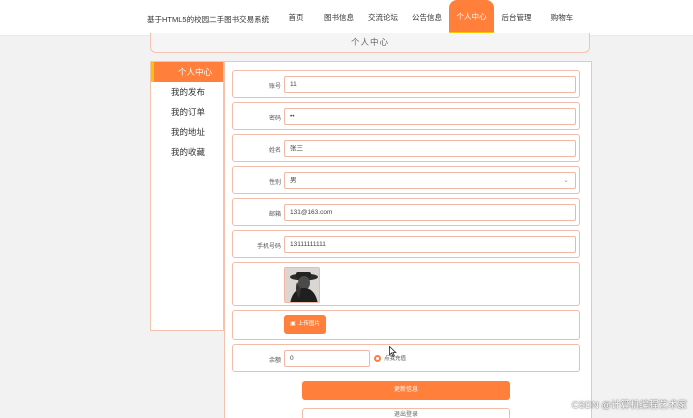  What do you see at coordinates (268, 247) in the screenshot?
I see `phone-label: 手机号码` at bounding box center [268, 247].